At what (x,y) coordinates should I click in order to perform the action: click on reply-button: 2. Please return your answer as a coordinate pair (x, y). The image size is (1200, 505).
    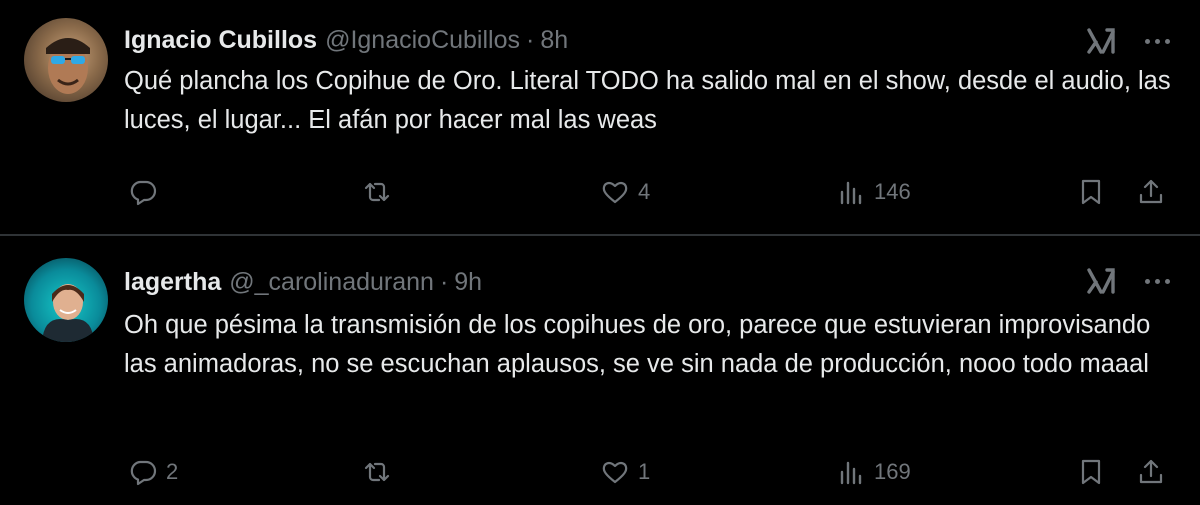
    Looking at the image, I should click on (153, 472).